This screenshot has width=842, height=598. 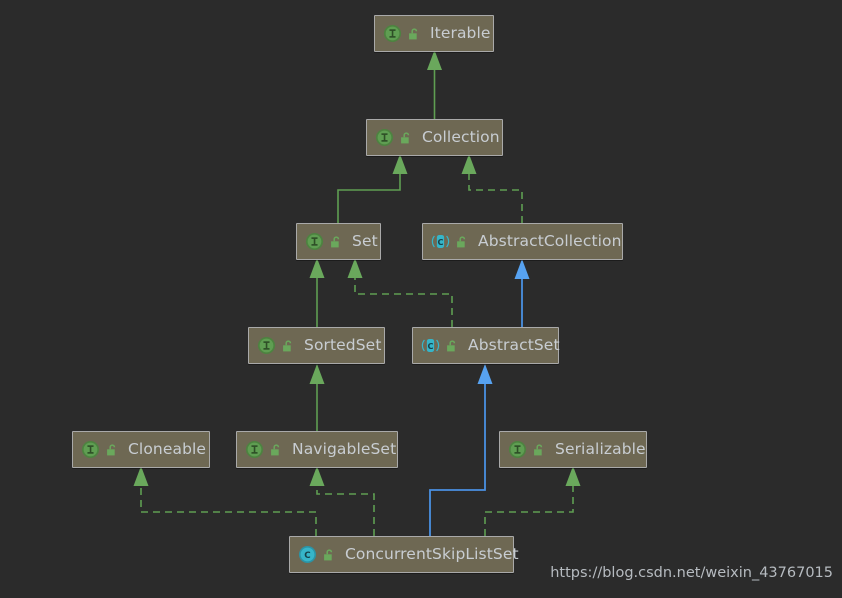 What do you see at coordinates (514, 344) in the screenshot?
I see `node-label: AbstractSet` at bounding box center [514, 344].